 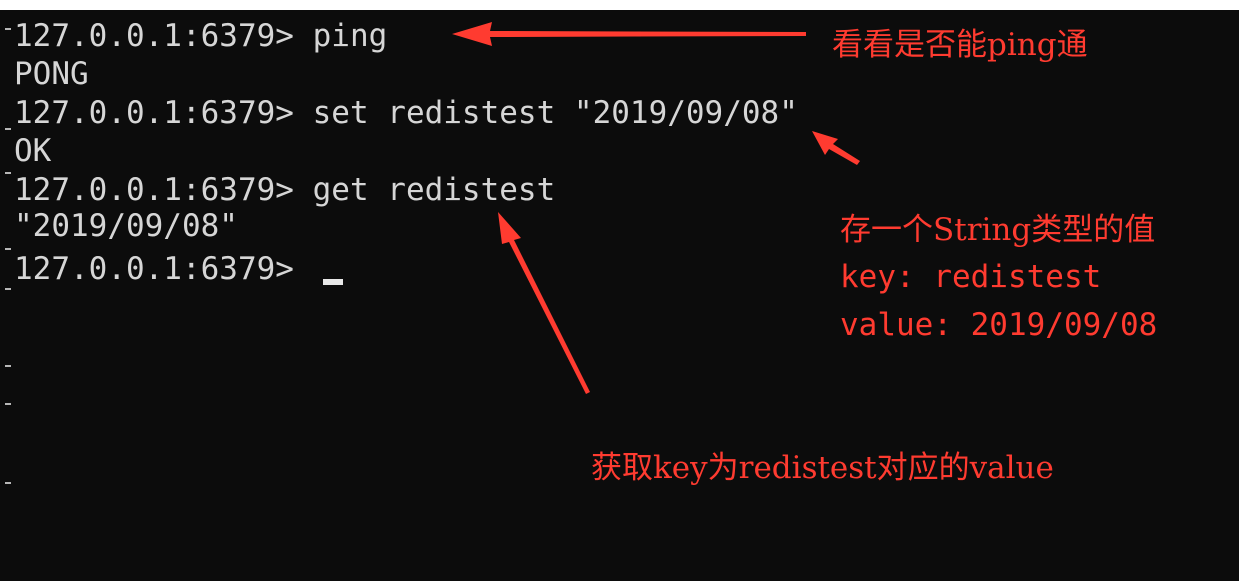 What do you see at coordinates (822, 468) in the screenshot?
I see `annotation-get: 获取key为redistest对应的value` at bounding box center [822, 468].